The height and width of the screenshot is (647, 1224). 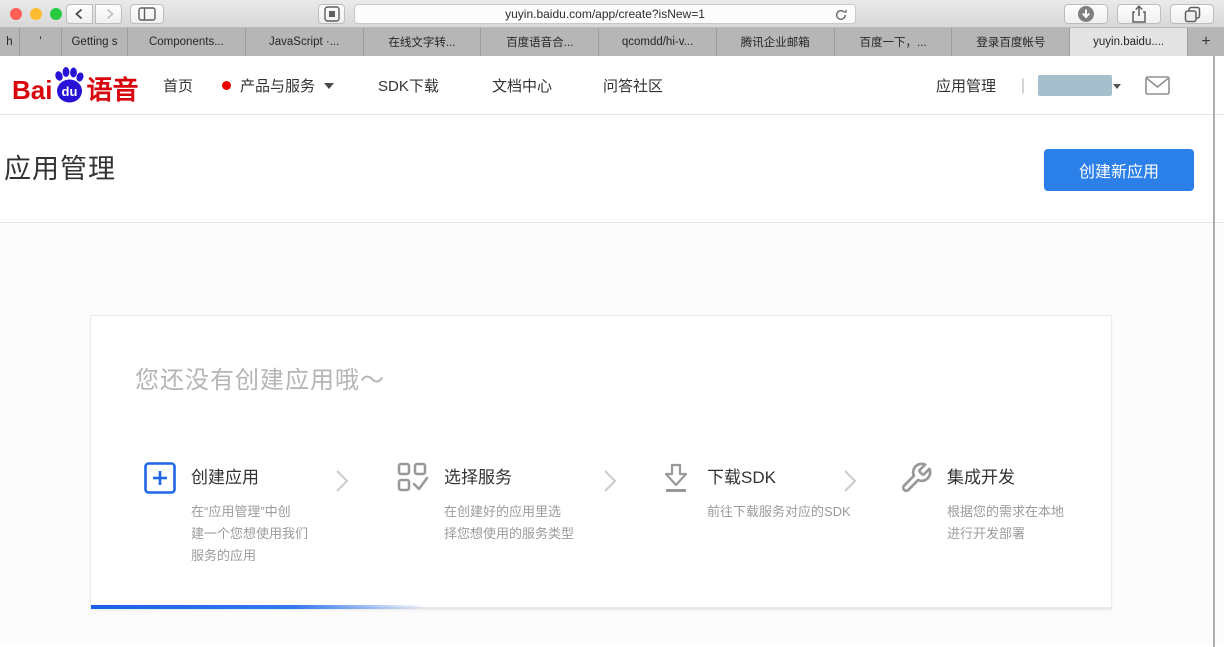 I want to click on nav-products-label: 产品与服务, so click(x=278, y=86).